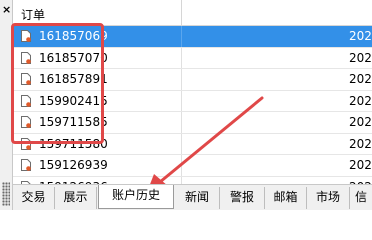 This screenshot has width=372, height=240. I want to click on tab-account-history: 账户历史, so click(136, 197).